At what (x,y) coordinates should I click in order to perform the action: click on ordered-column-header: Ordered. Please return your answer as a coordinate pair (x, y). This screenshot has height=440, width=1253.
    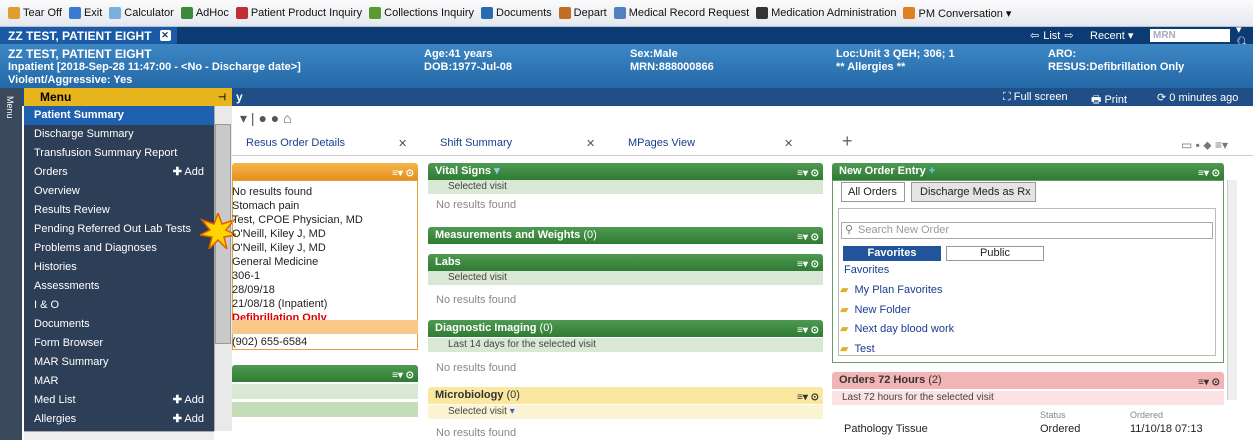
    Looking at the image, I should click on (1146, 415).